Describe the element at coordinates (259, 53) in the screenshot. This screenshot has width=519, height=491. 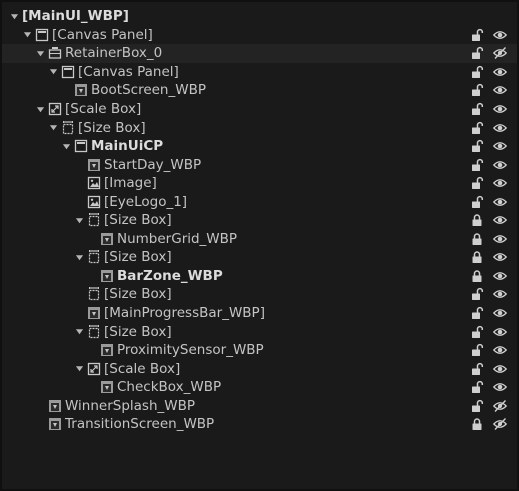
I see `tree-row-retainerbox-0: RetainerBox_0` at that location.